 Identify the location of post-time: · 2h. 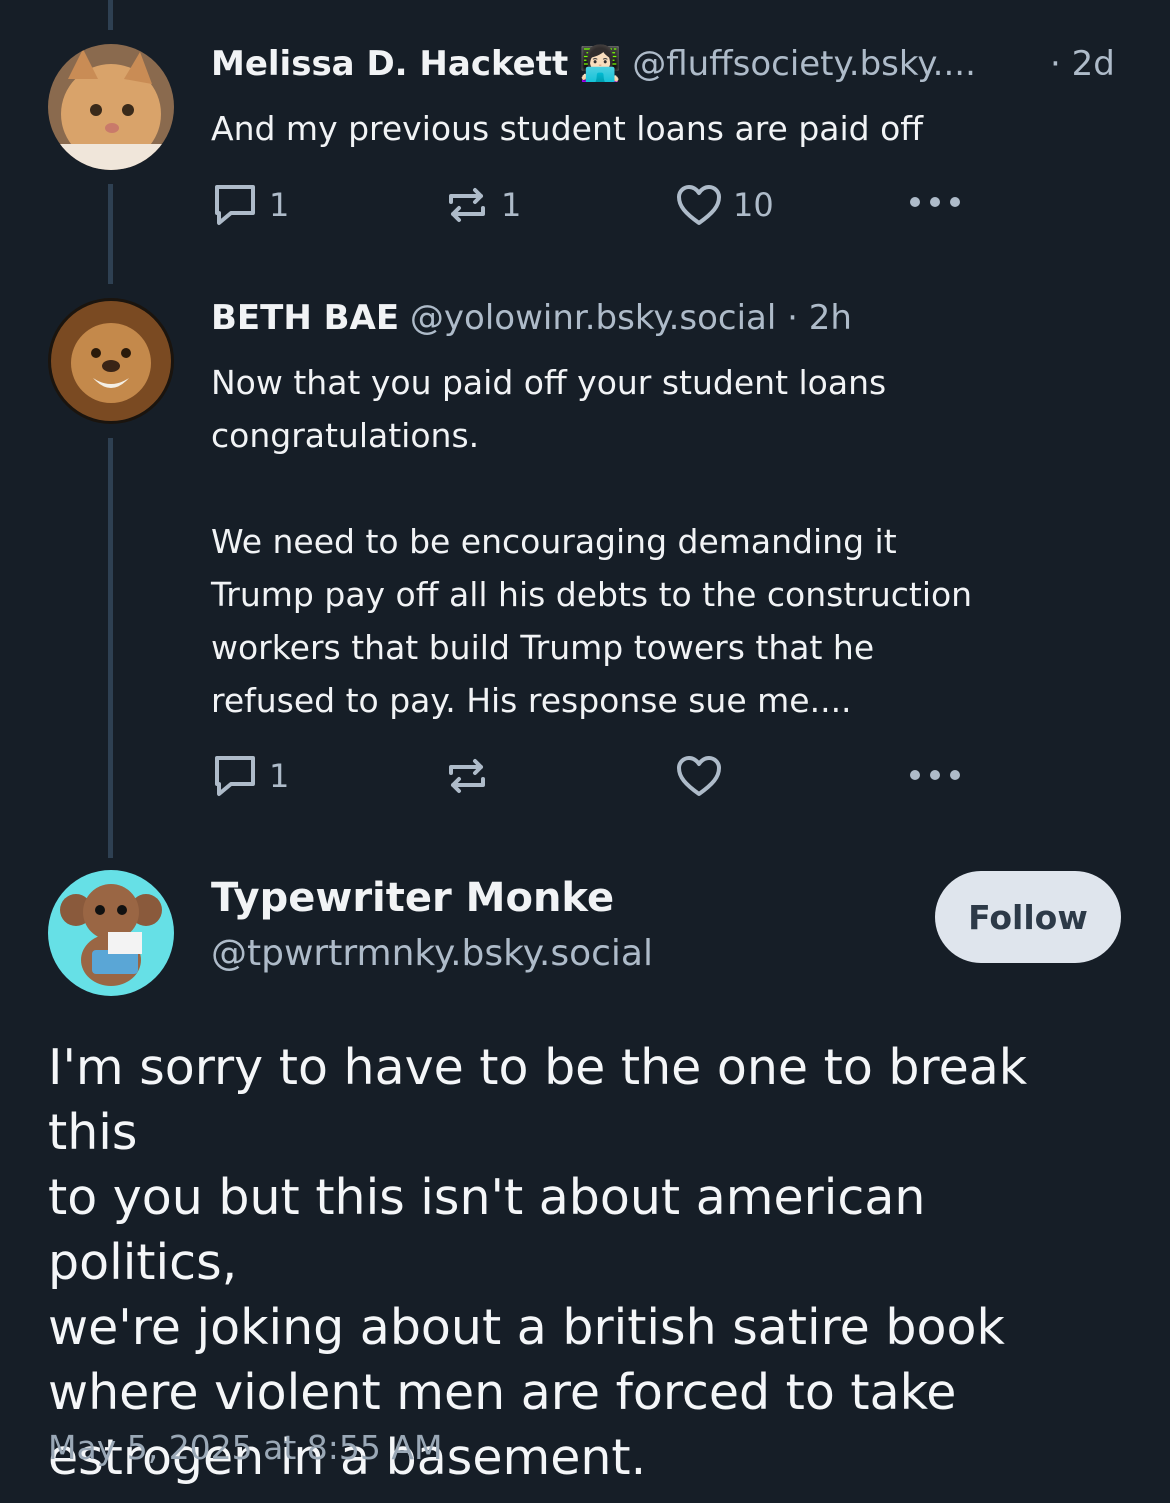
(819, 318).